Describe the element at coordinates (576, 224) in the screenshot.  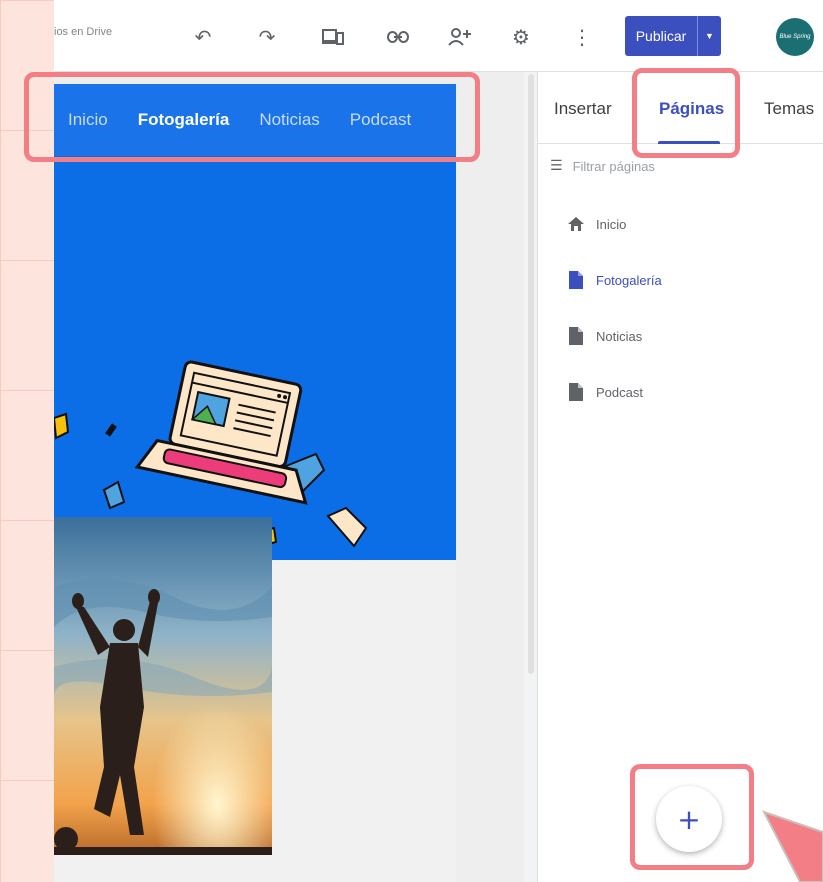
I see `home-icon` at that location.